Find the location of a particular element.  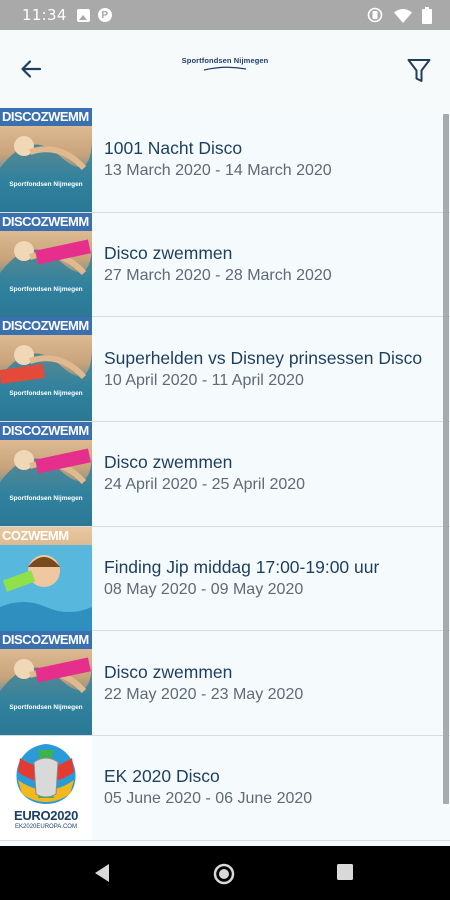

event-thumbnail-caption: COZWEMM is located at coordinates (35, 535).